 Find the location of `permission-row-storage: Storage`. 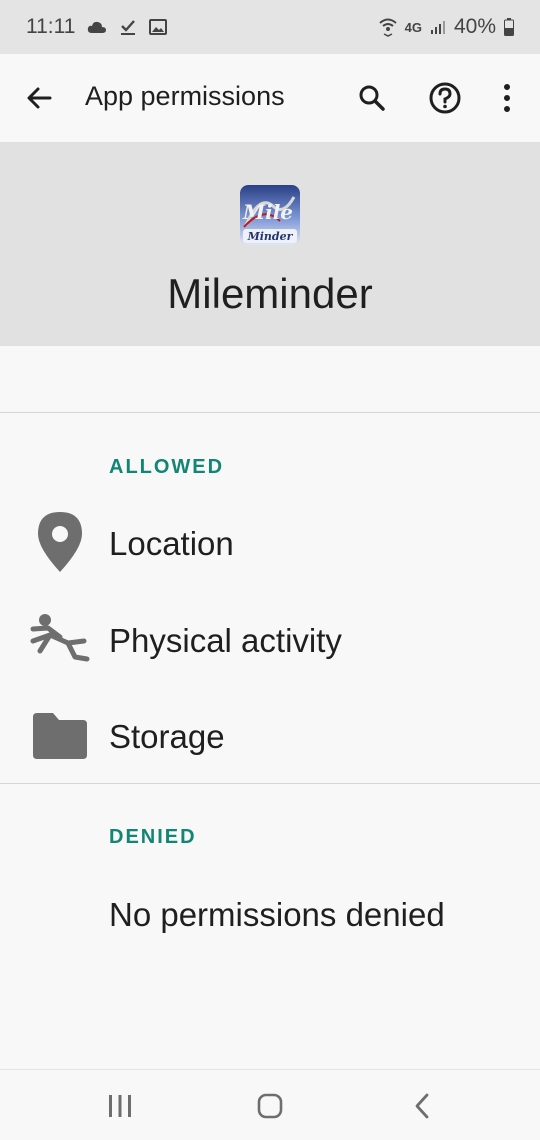

permission-row-storage: Storage is located at coordinates (270, 735).